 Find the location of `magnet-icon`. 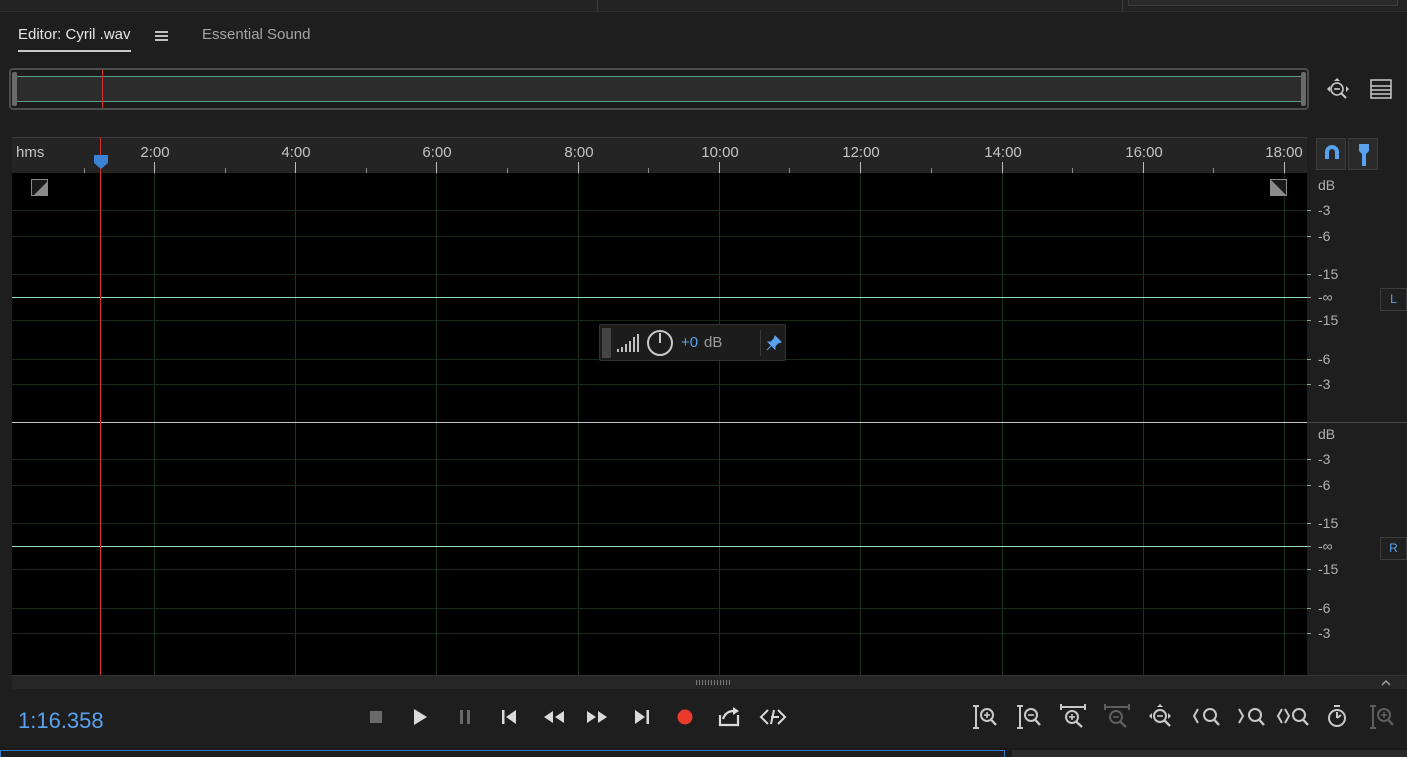

magnet-icon is located at coordinates (1332, 152).